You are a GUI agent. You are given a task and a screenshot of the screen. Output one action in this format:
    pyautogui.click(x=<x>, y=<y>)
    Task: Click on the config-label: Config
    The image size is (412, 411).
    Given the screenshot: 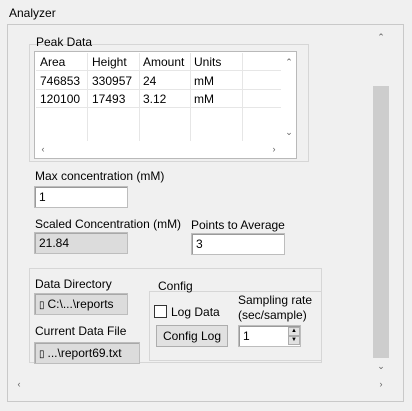 What is the action you would take?
    pyautogui.click(x=175, y=286)
    